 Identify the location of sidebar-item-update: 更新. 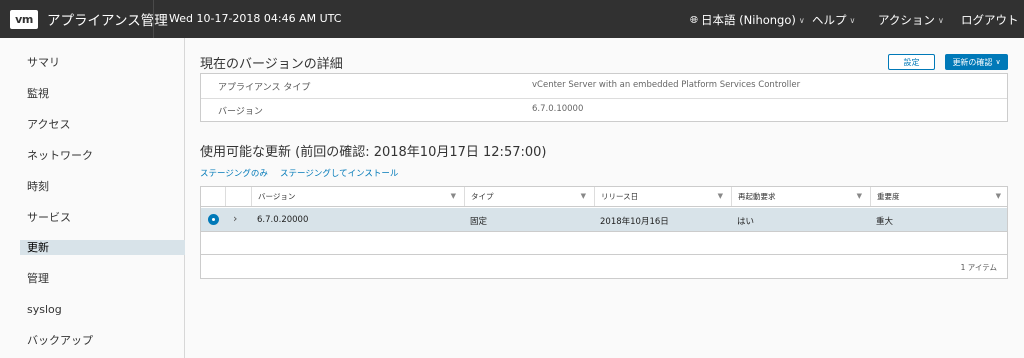
(102, 247).